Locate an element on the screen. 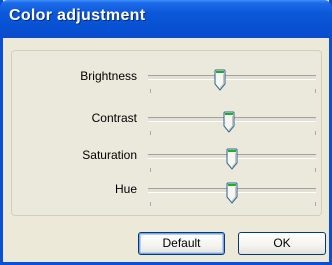  brightness-label: Brightness is located at coordinates (108, 76).